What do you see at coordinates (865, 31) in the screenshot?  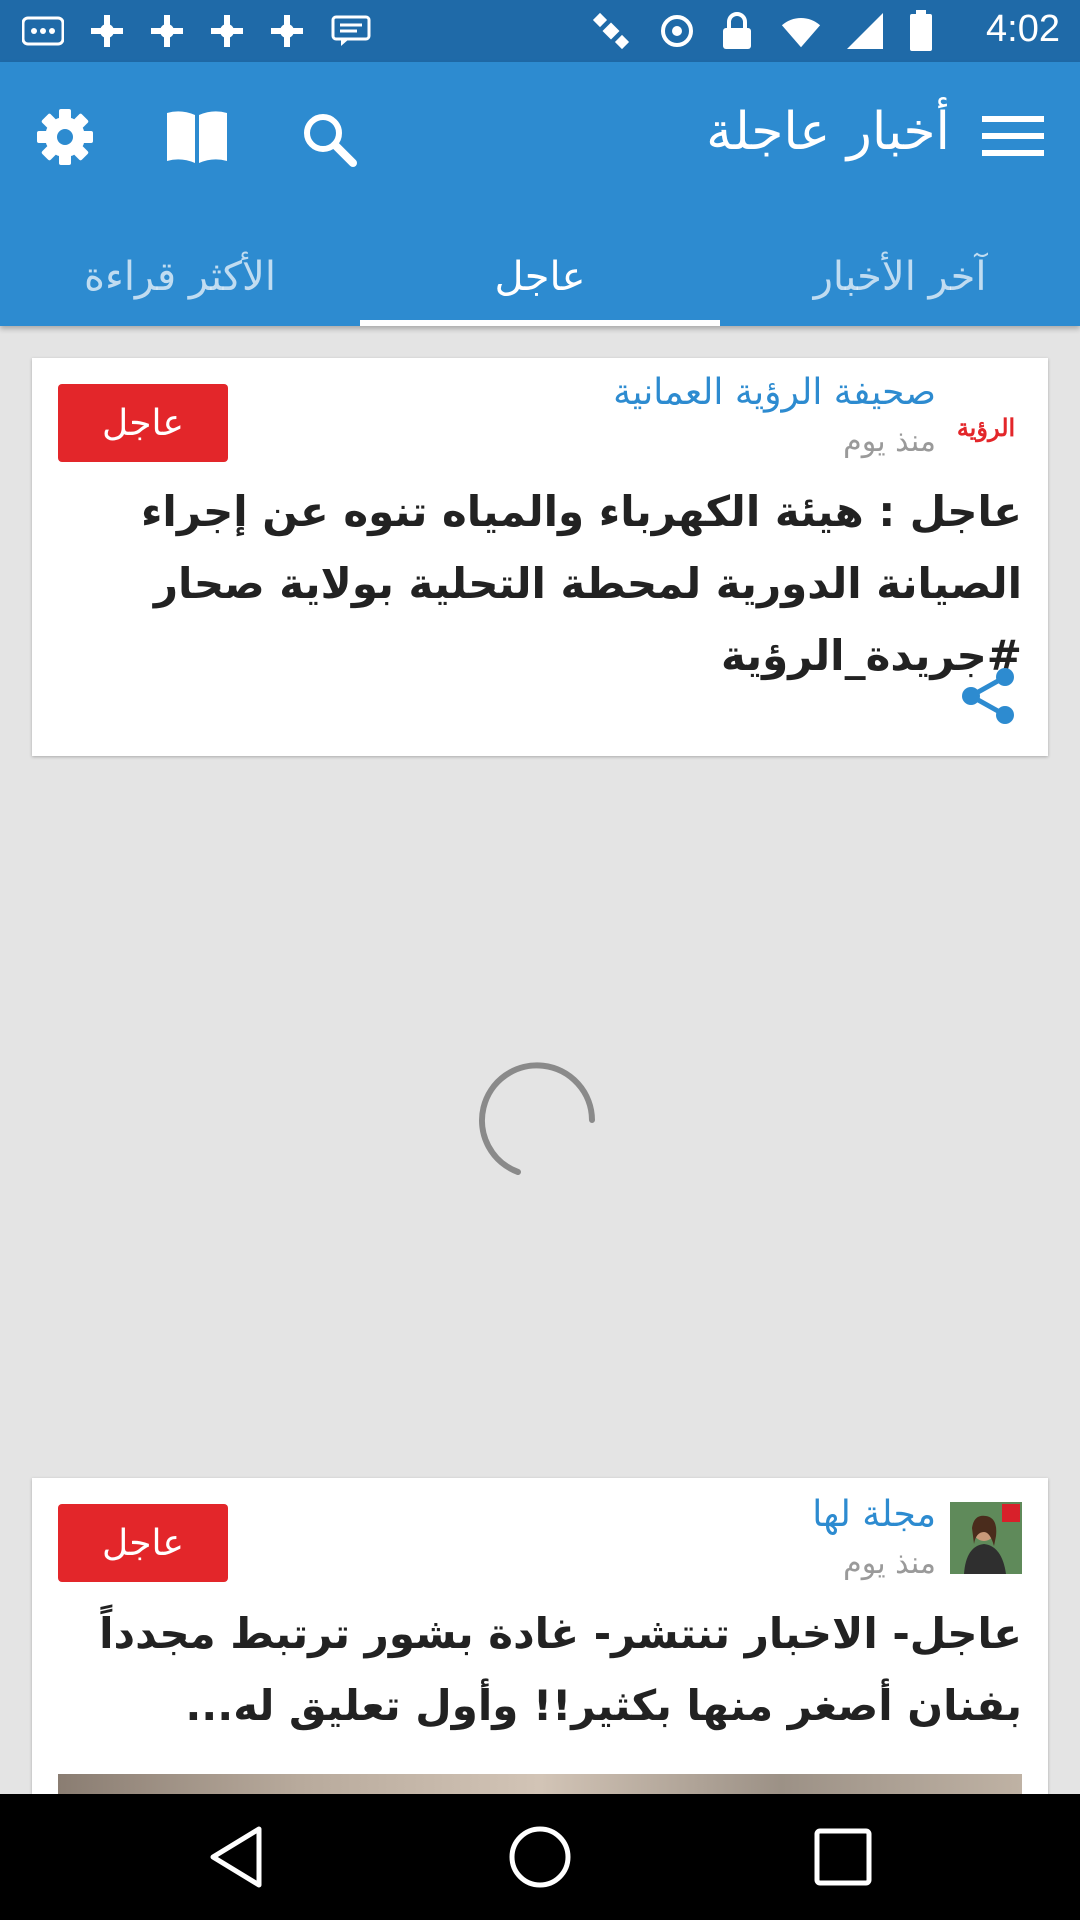 I see `cell-signal-icon` at bounding box center [865, 31].